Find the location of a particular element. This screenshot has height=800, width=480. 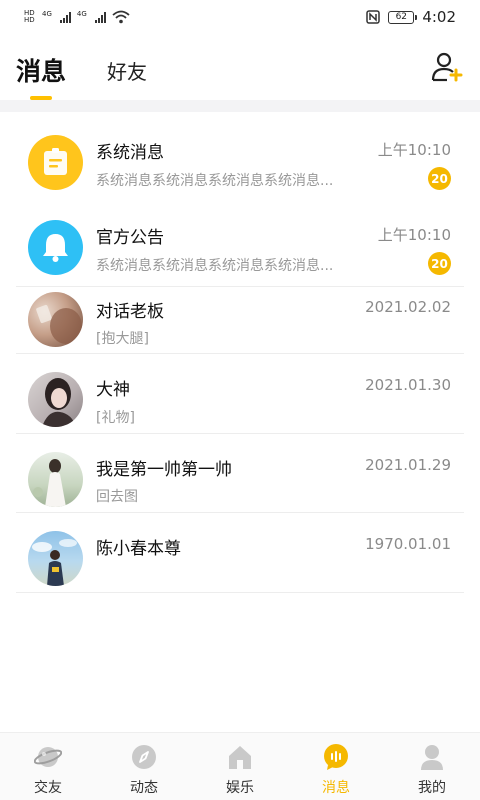

network-type-1: 4G is located at coordinates (47, 14).